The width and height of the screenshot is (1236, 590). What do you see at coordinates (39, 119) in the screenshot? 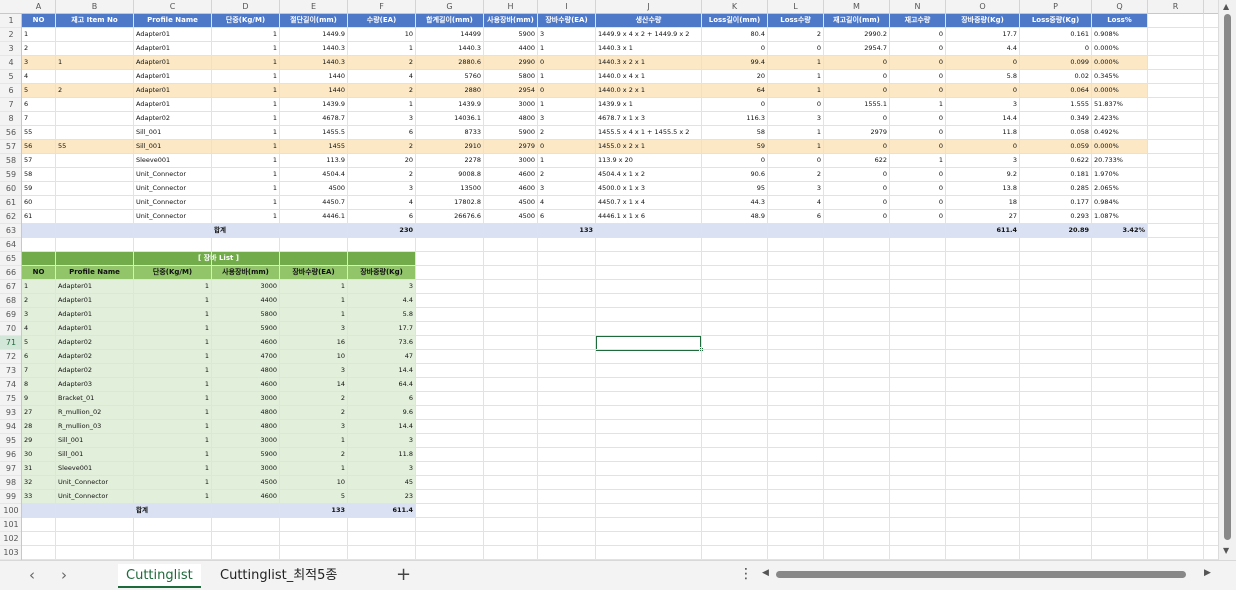
I see `data-cell: 7` at bounding box center [39, 119].